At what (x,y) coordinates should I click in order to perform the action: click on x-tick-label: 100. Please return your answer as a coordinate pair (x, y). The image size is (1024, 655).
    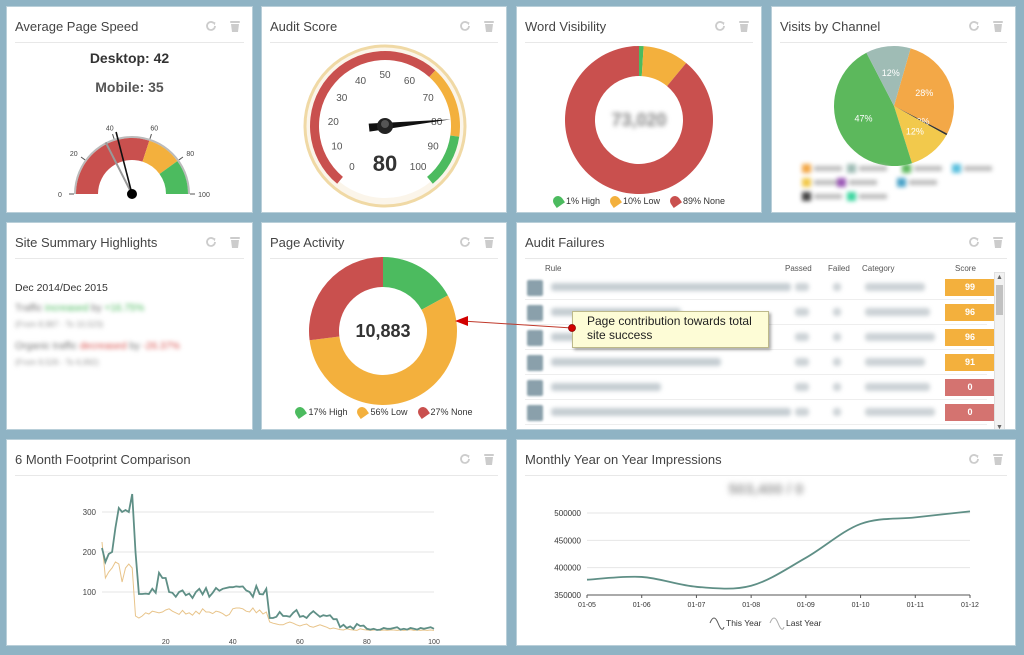
    Looking at the image, I should click on (434, 642).